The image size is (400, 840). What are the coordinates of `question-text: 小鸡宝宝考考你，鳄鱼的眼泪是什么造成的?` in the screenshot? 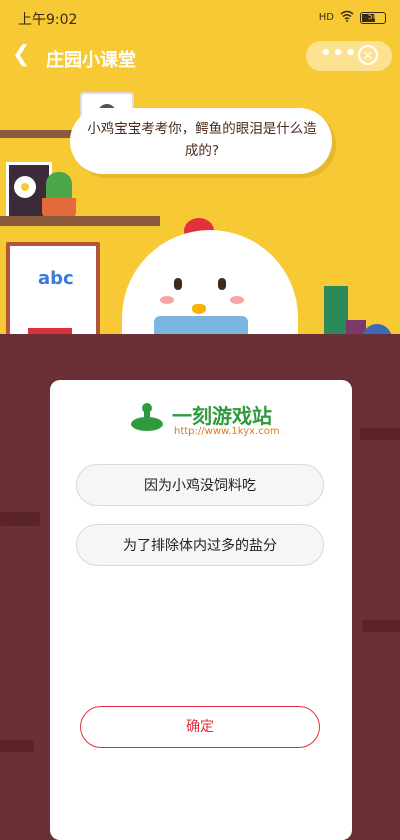 It's located at (202, 140).